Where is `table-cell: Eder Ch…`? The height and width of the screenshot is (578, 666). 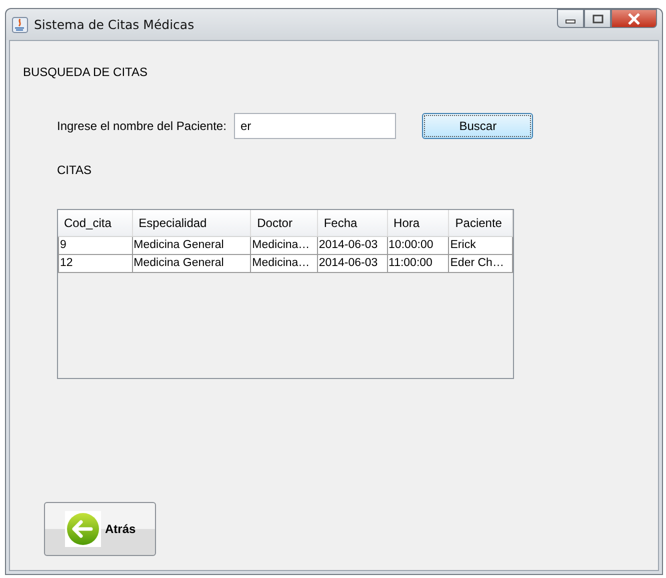
table-cell: Eder Ch… is located at coordinates (481, 264).